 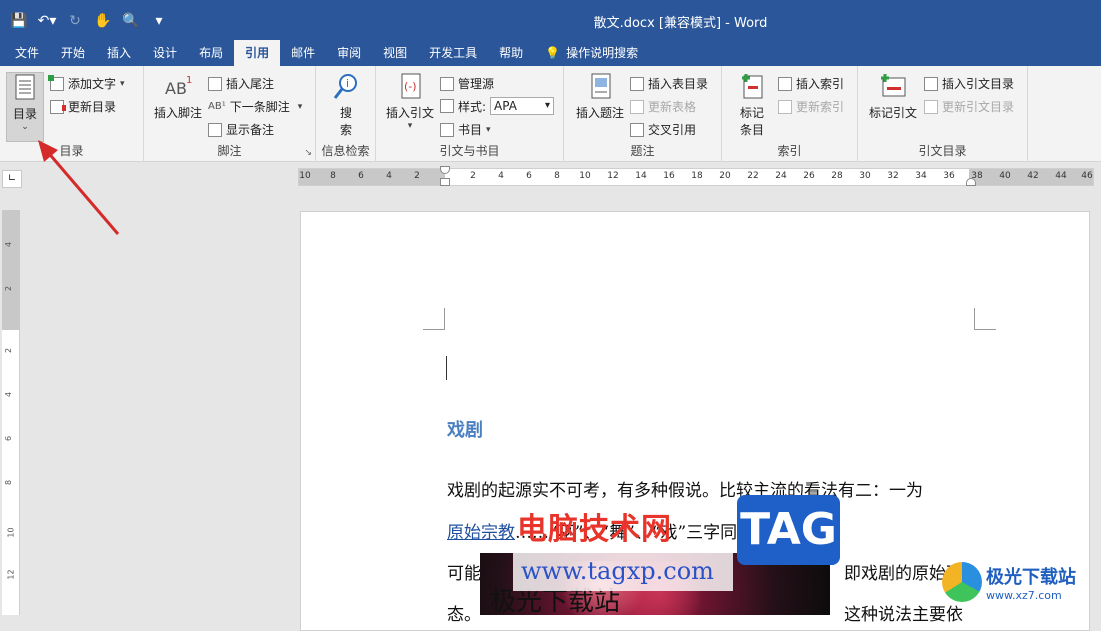 I want to click on ruler-number: 18, so click(x=697, y=176).